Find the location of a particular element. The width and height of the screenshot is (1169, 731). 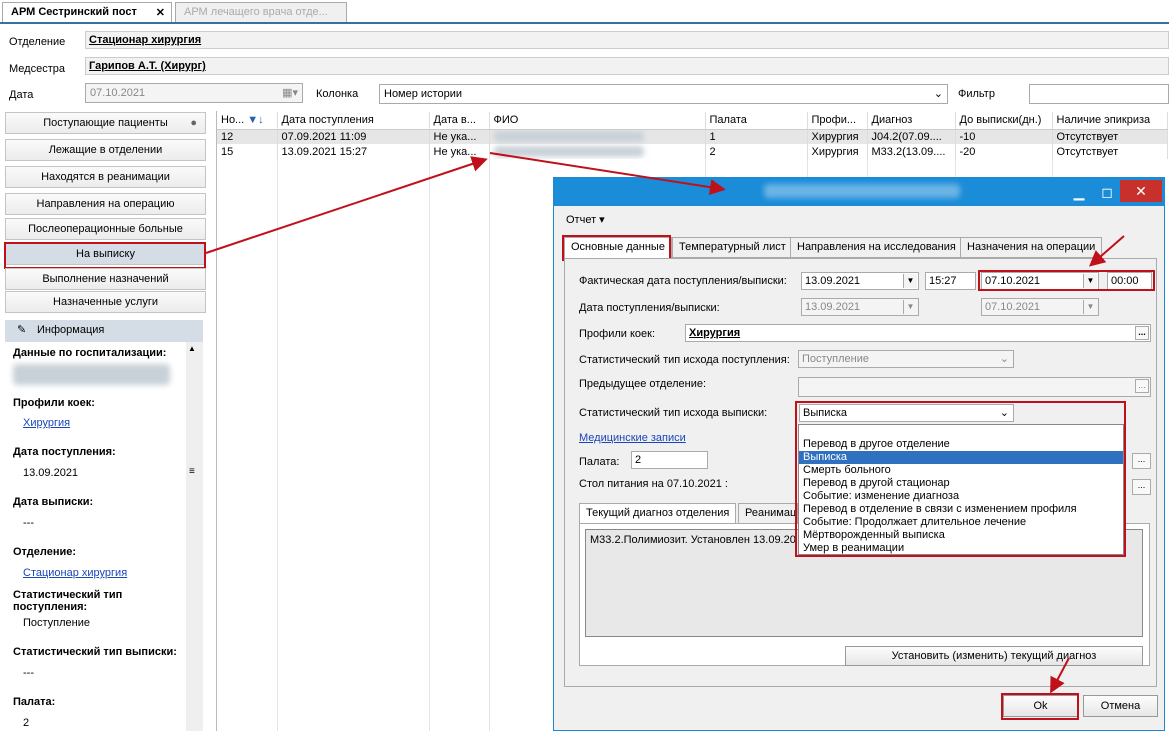

arrow-to-ok is located at coordinates (1060, 675).